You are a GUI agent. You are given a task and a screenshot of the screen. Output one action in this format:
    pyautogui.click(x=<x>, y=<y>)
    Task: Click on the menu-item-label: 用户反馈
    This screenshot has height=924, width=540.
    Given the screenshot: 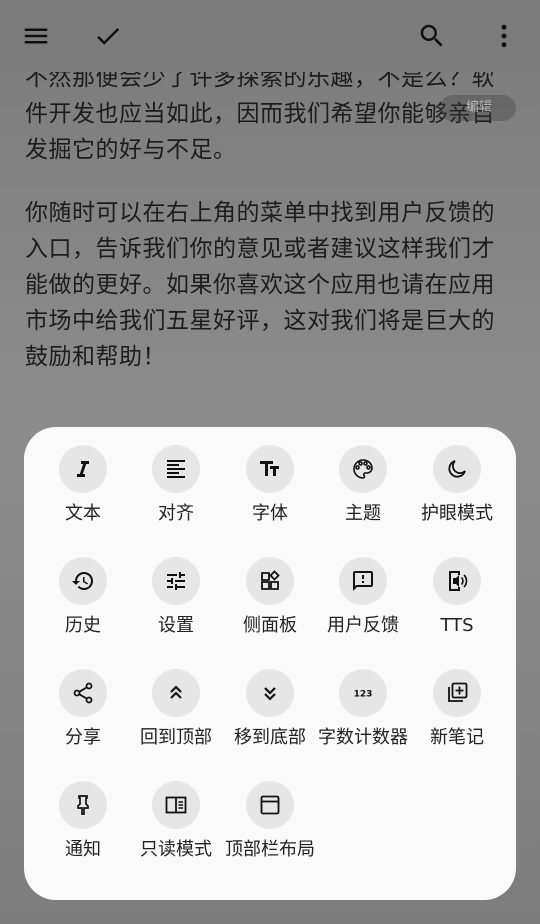 What is the action you would take?
    pyautogui.click(x=363, y=625)
    